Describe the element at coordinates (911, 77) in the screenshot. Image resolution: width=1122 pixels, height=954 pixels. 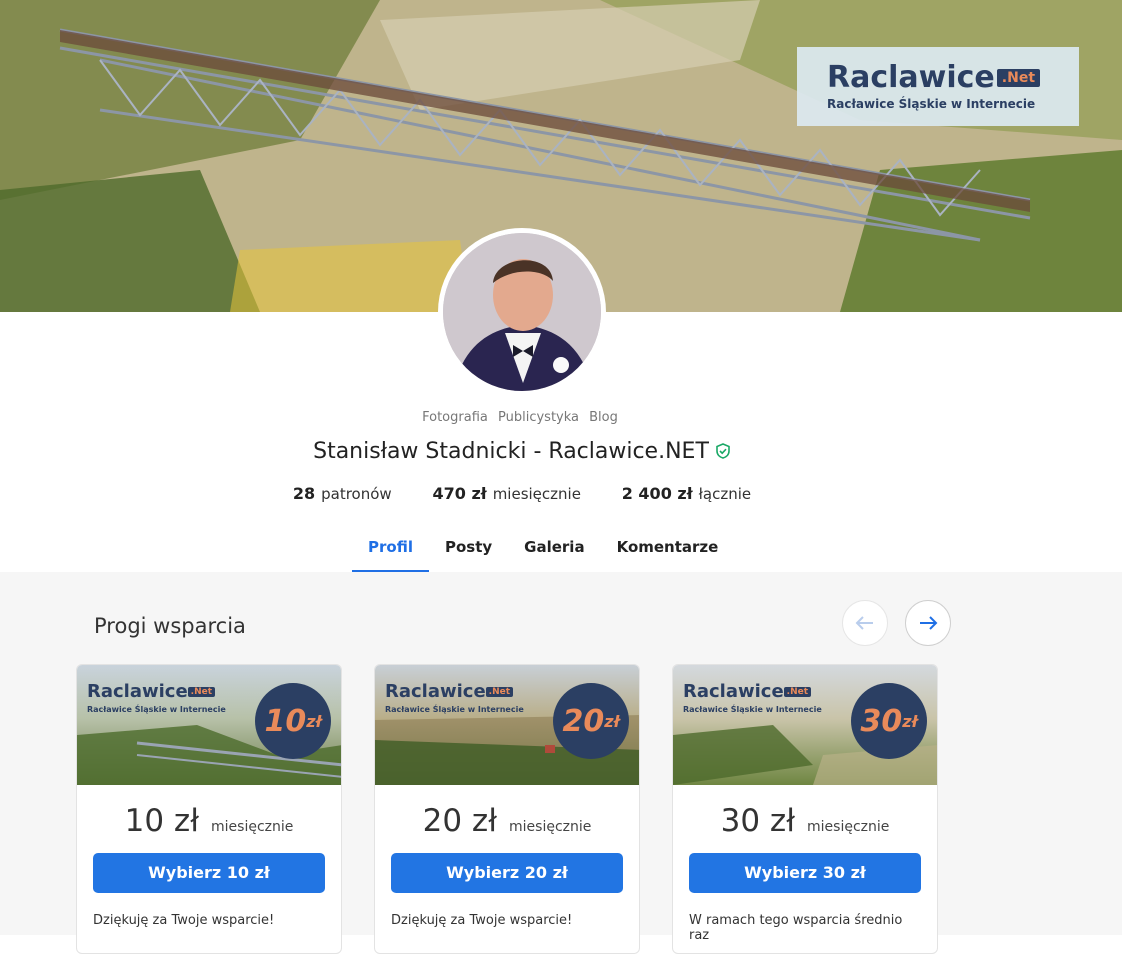
I see `logo-main: Raclawice` at that location.